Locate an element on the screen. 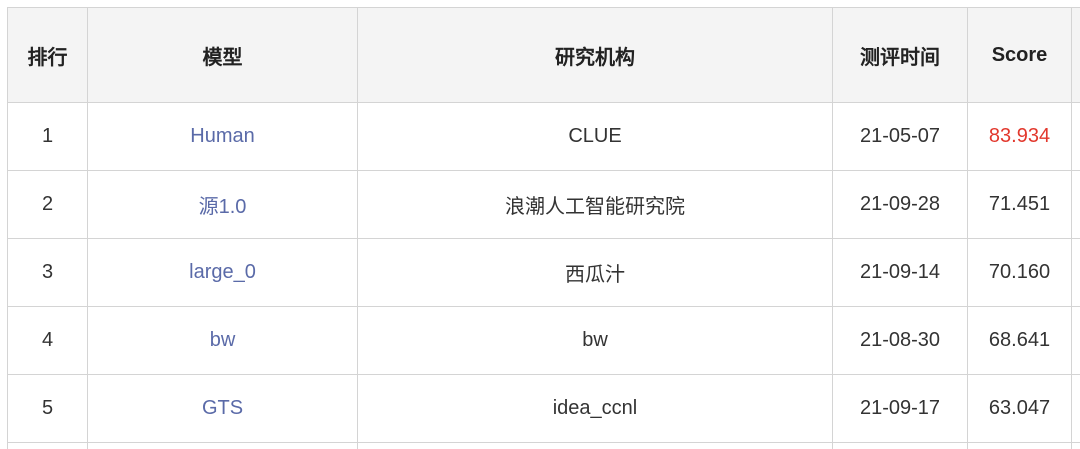 The image size is (1080, 449). date-cell: 21-09-17 is located at coordinates (900, 408).